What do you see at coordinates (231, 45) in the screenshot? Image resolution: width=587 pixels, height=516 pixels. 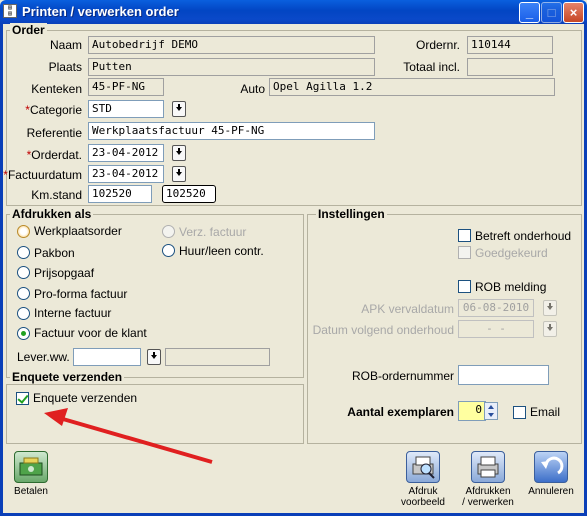 I see `naam-field: Autobedrijf DEMO` at bounding box center [231, 45].